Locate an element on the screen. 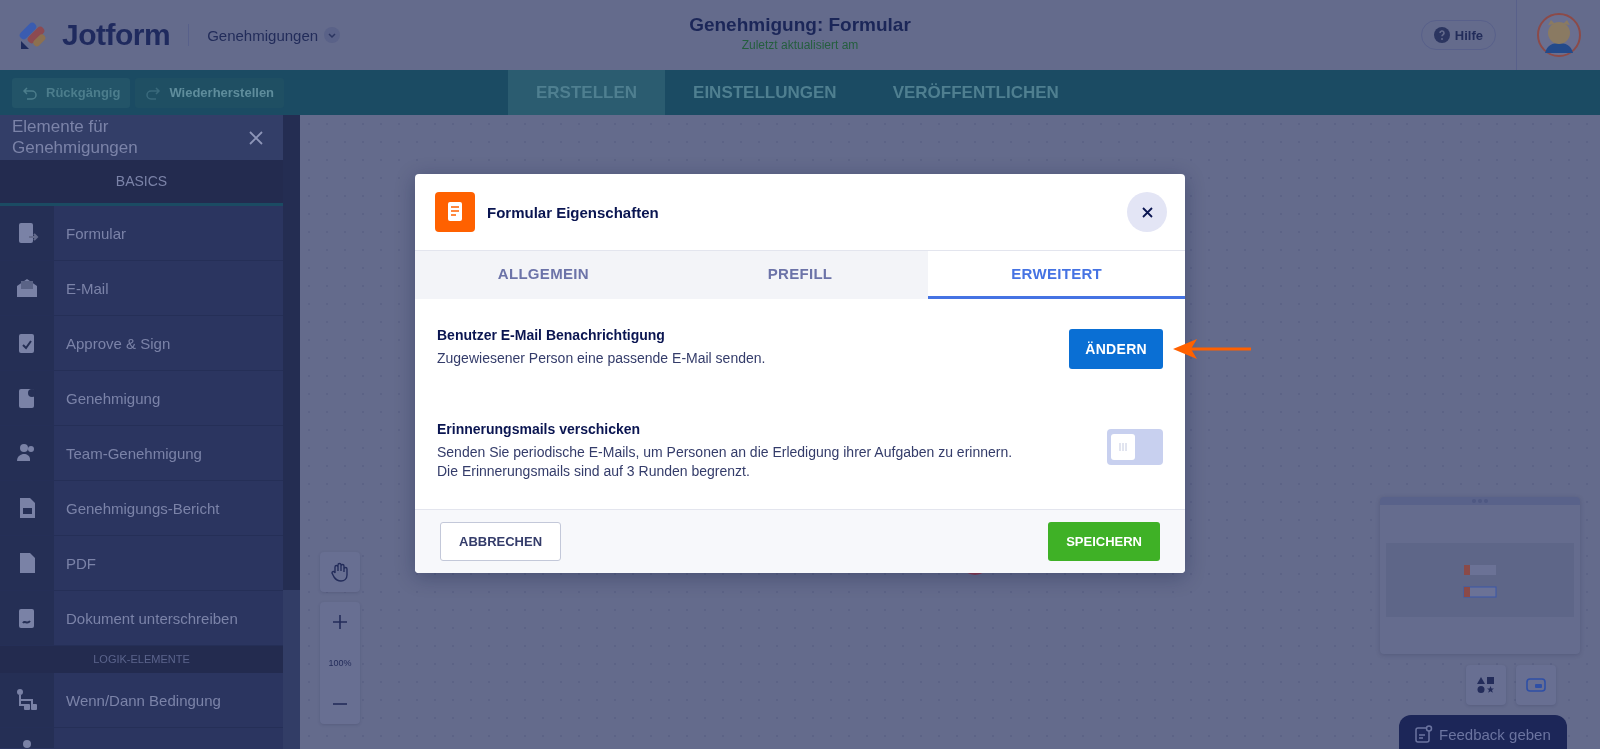 The height and width of the screenshot is (749, 1600). element-icon is located at coordinates (27, 288).